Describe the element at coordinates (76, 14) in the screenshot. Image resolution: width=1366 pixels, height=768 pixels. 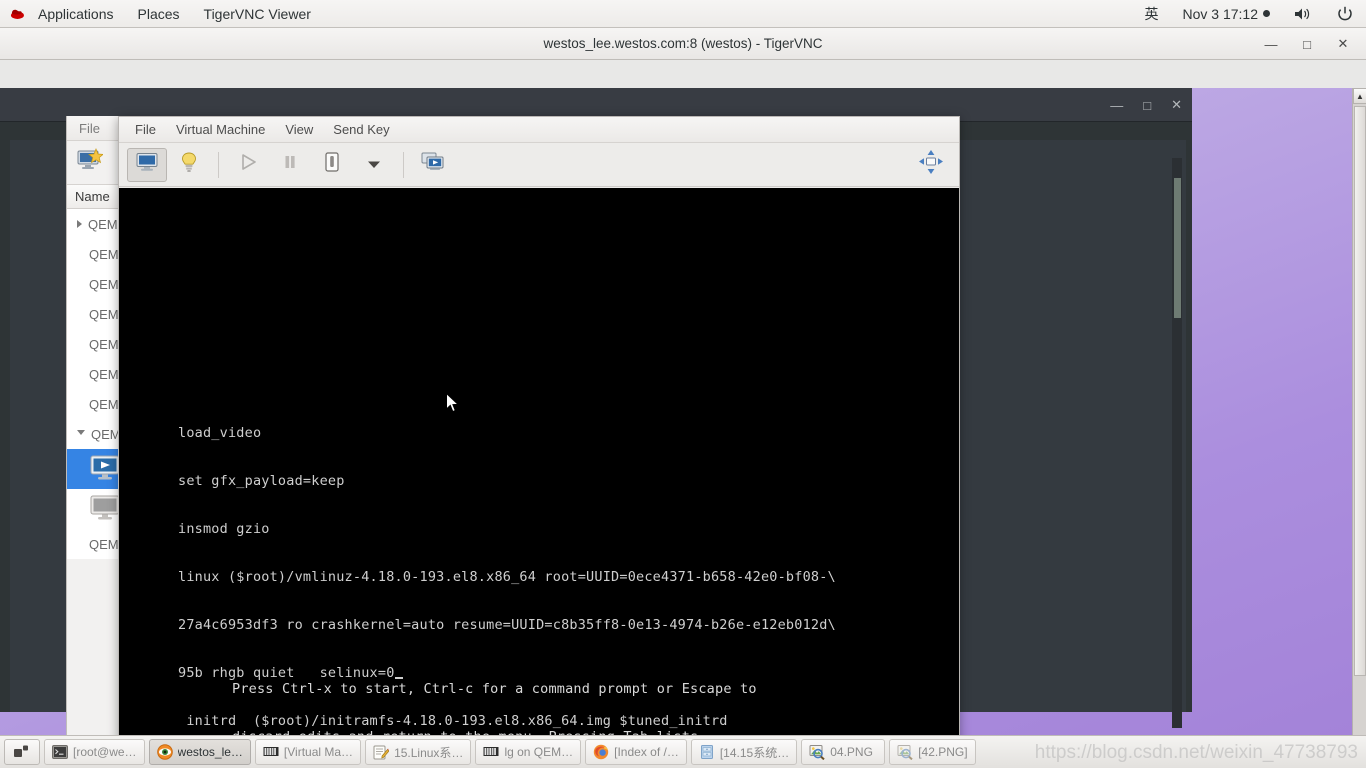
I see `applications-menu: Applications` at that location.